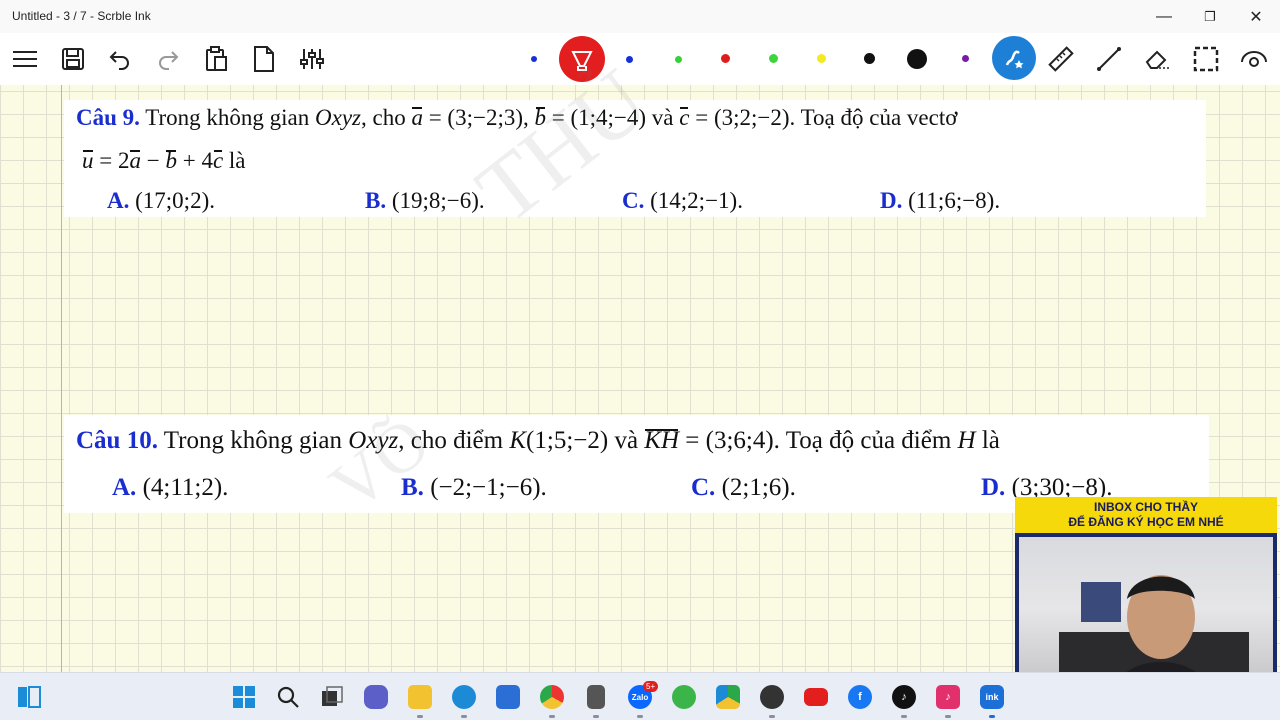 This screenshot has width=1280, height=720. What do you see at coordinates (216, 59) in the screenshot?
I see `paste-icon` at bounding box center [216, 59].